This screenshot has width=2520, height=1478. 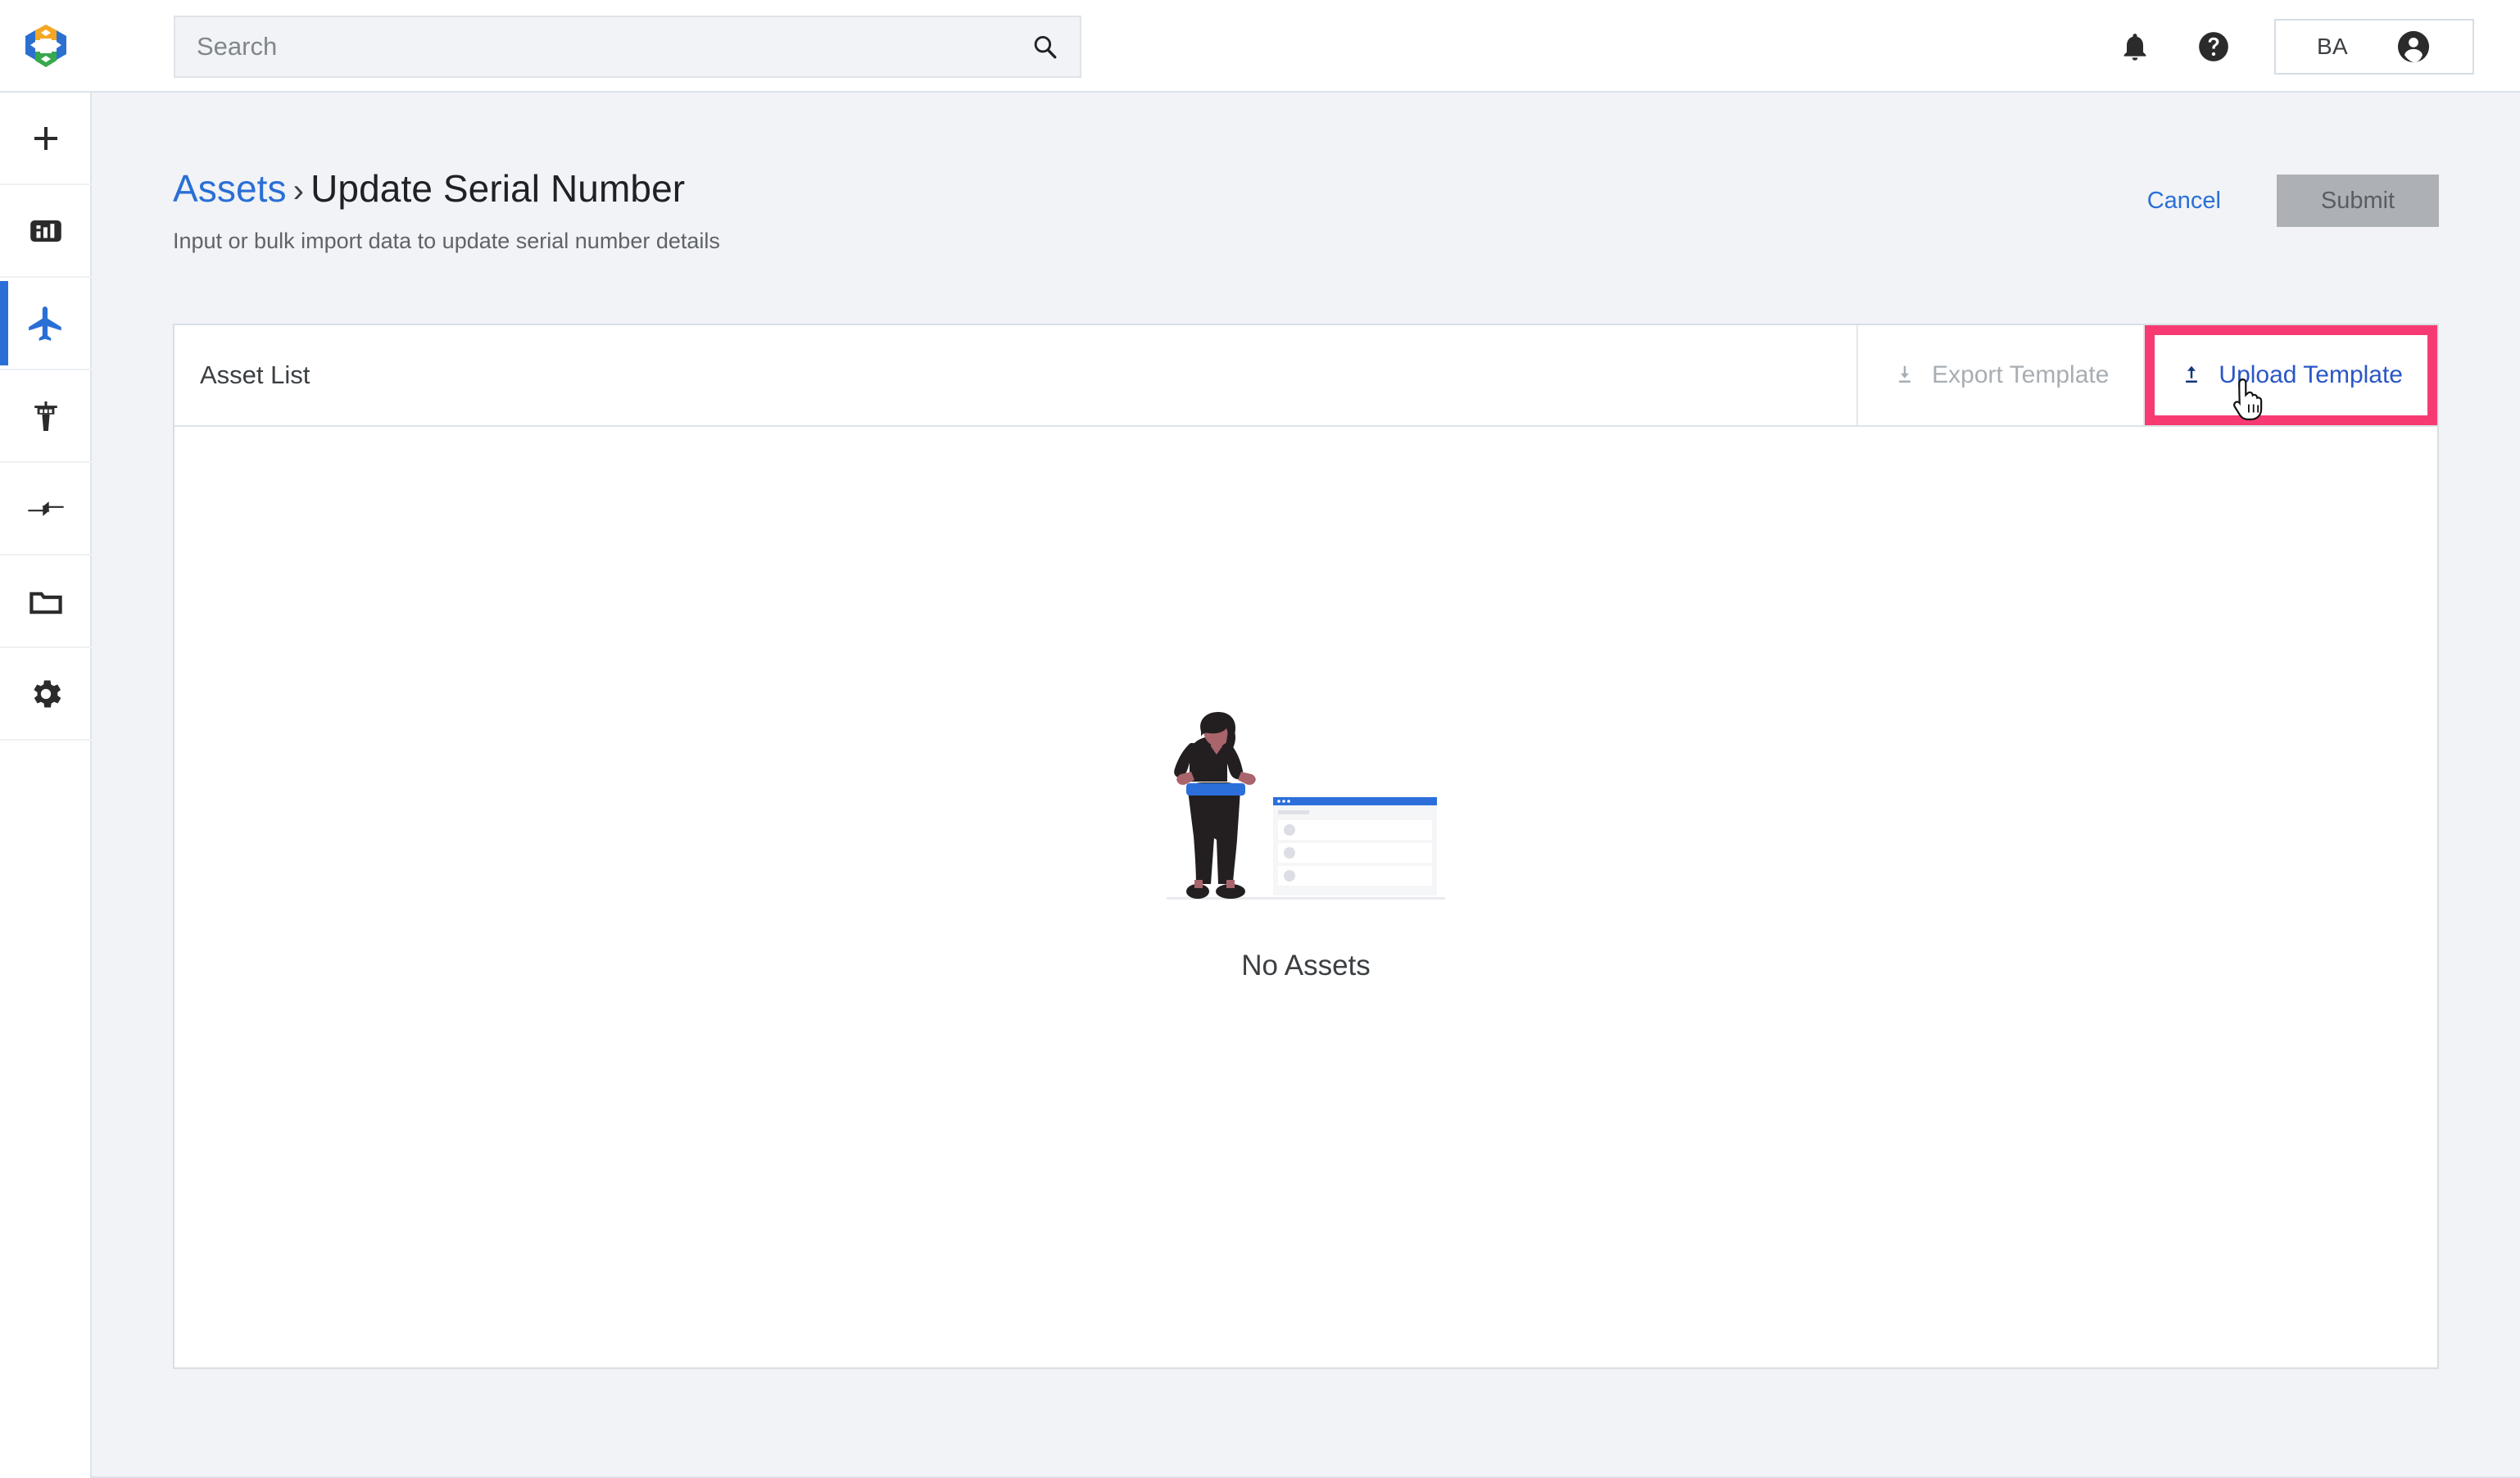 What do you see at coordinates (2192, 374) in the screenshot?
I see `upload-icon` at bounding box center [2192, 374].